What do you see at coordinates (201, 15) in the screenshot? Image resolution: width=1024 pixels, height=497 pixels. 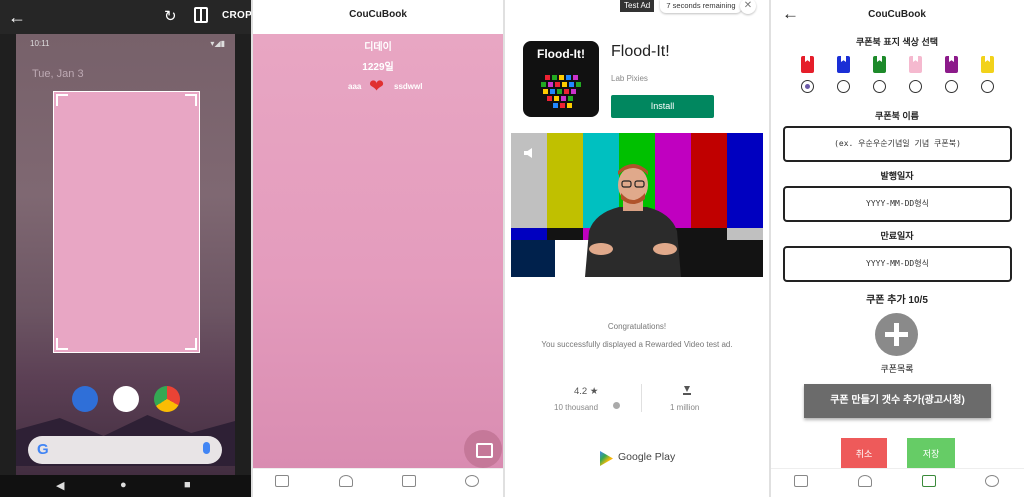 I see `flip-icon` at bounding box center [201, 15].